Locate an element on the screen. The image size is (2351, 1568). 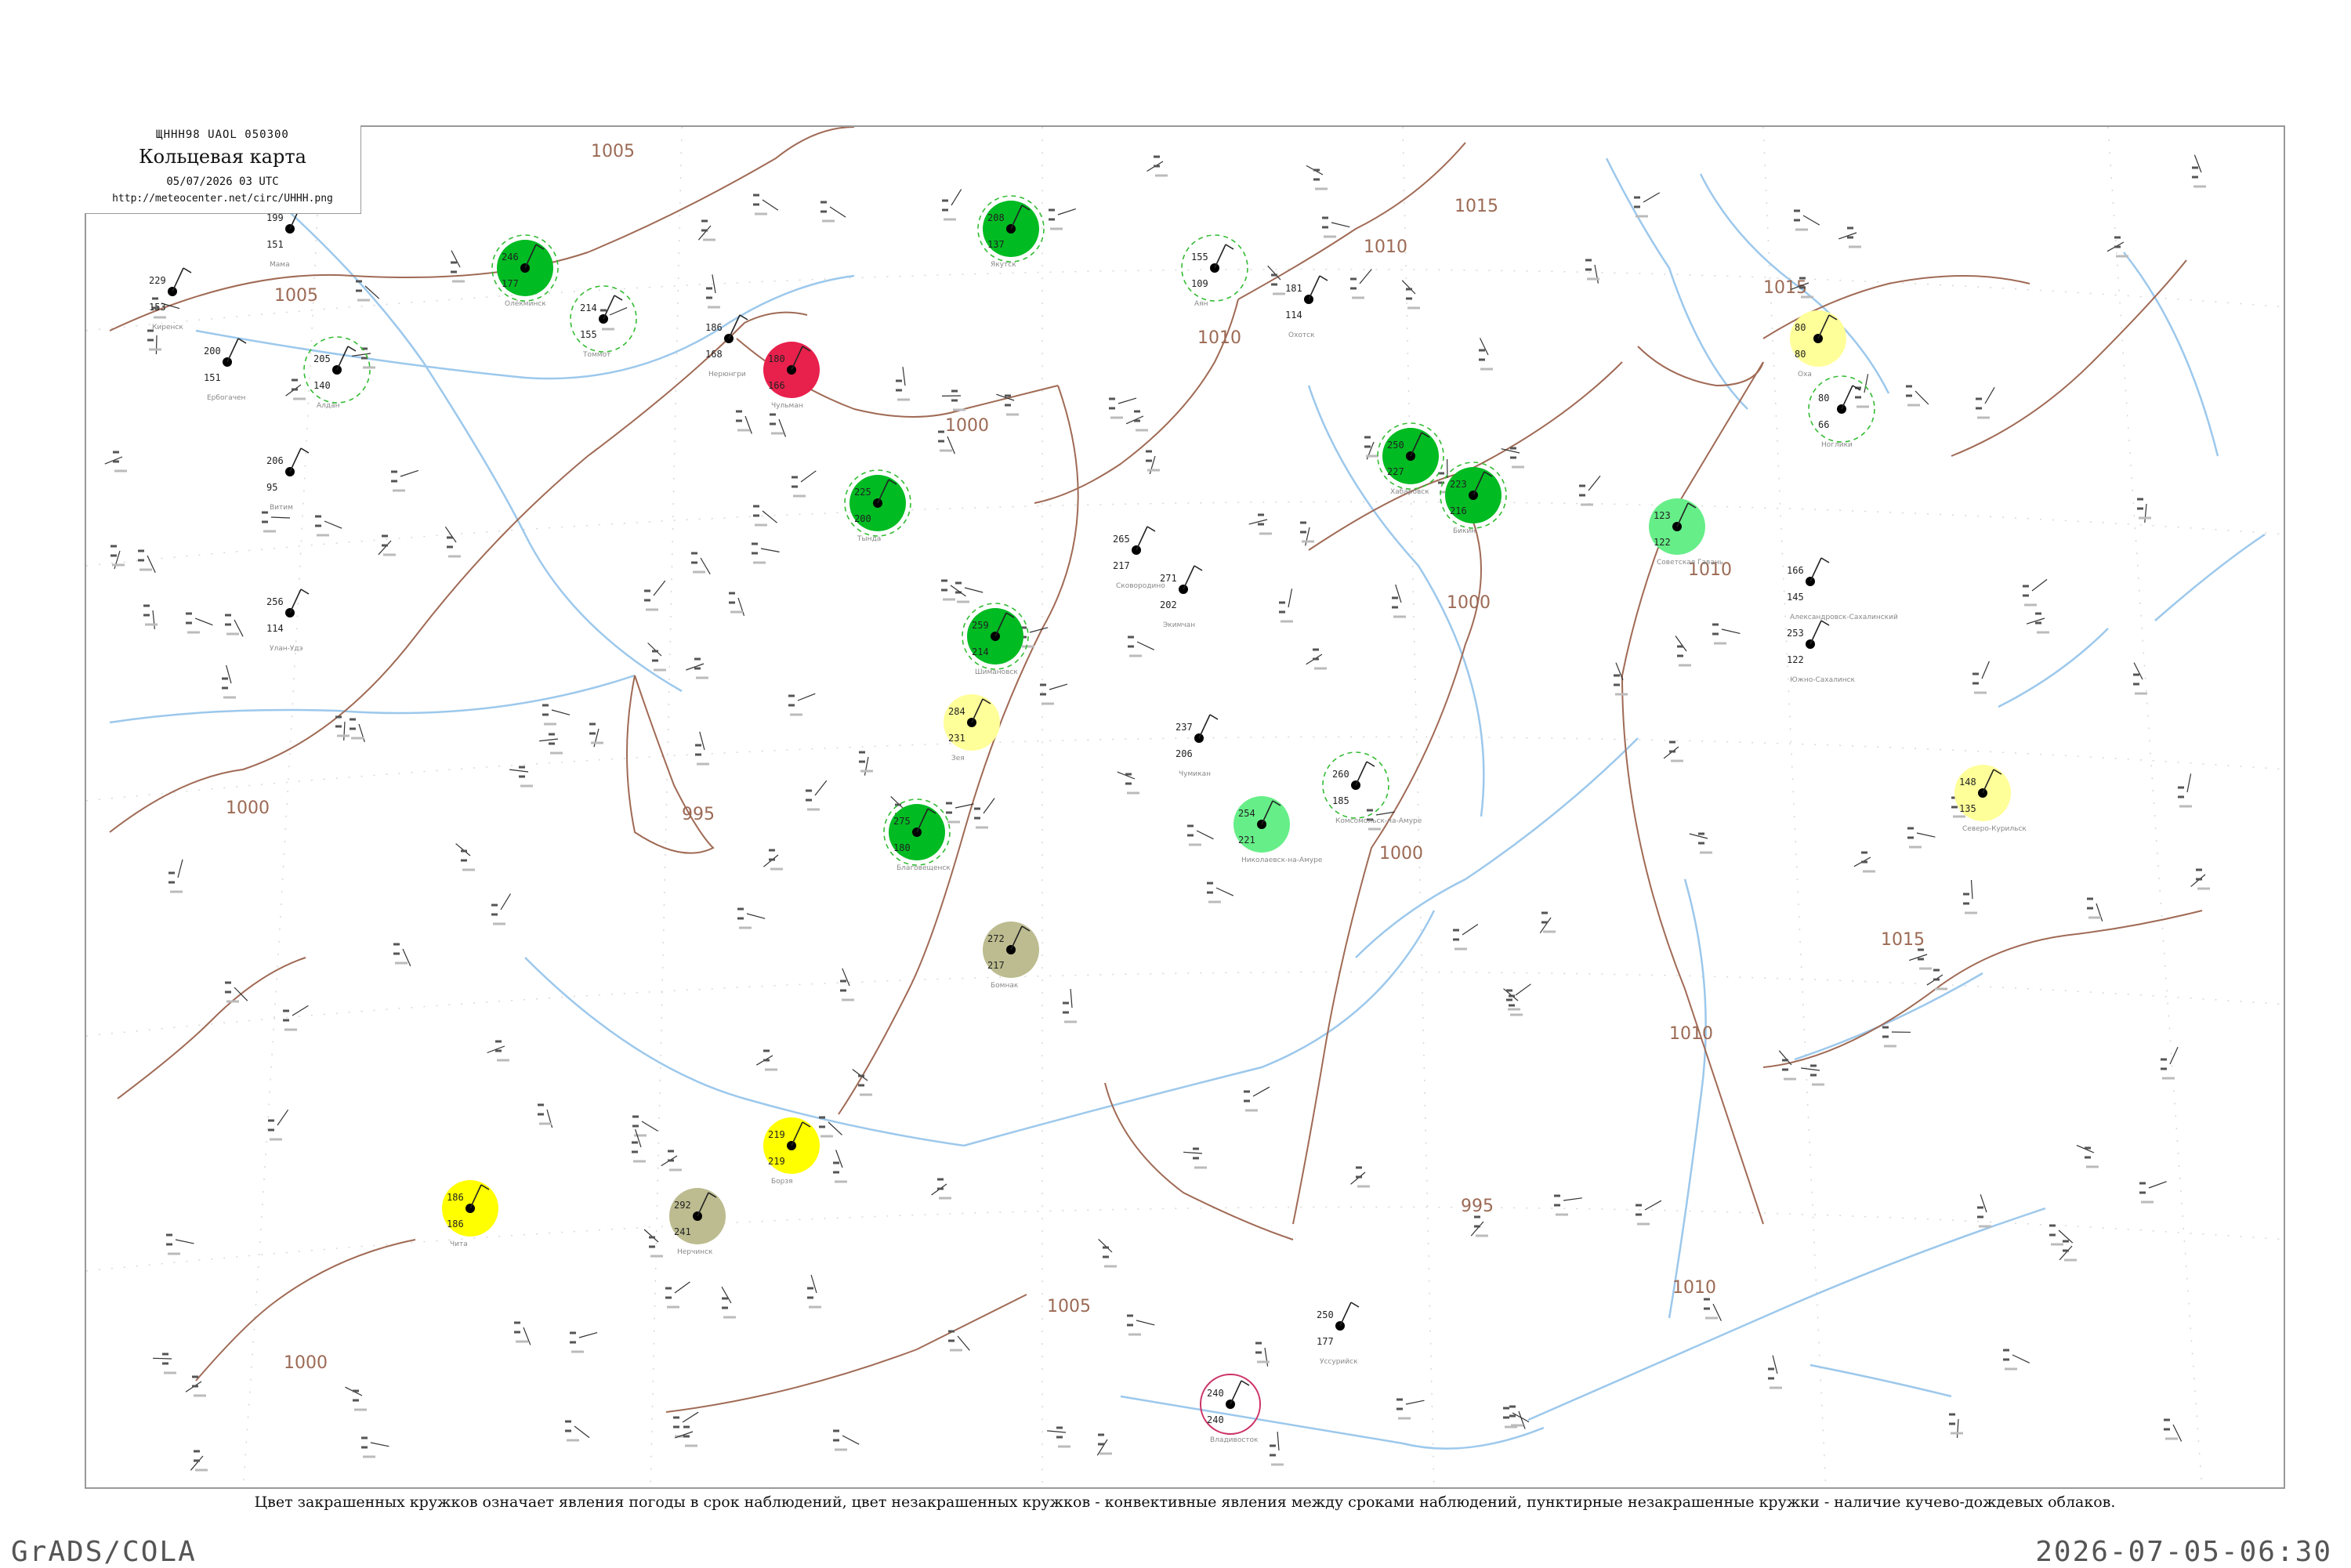
source-url: http://meteocenter.net/circ/UHHH.png is located at coordinates (222, 199).